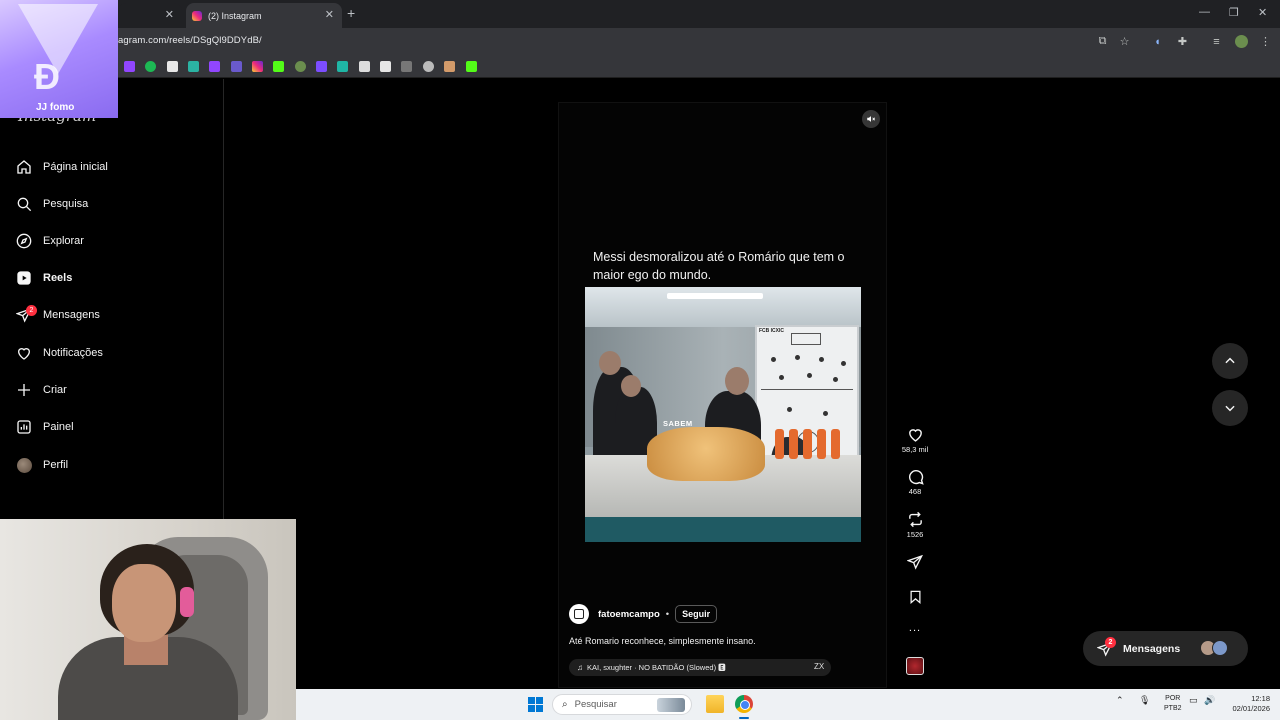 This screenshot has width=1280, height=720. What do you see at coordinates (723, 414) in the screenshot?
I see `reel-video-frame: FCB ICXIC SABEM` at bounding box center [723, 414].